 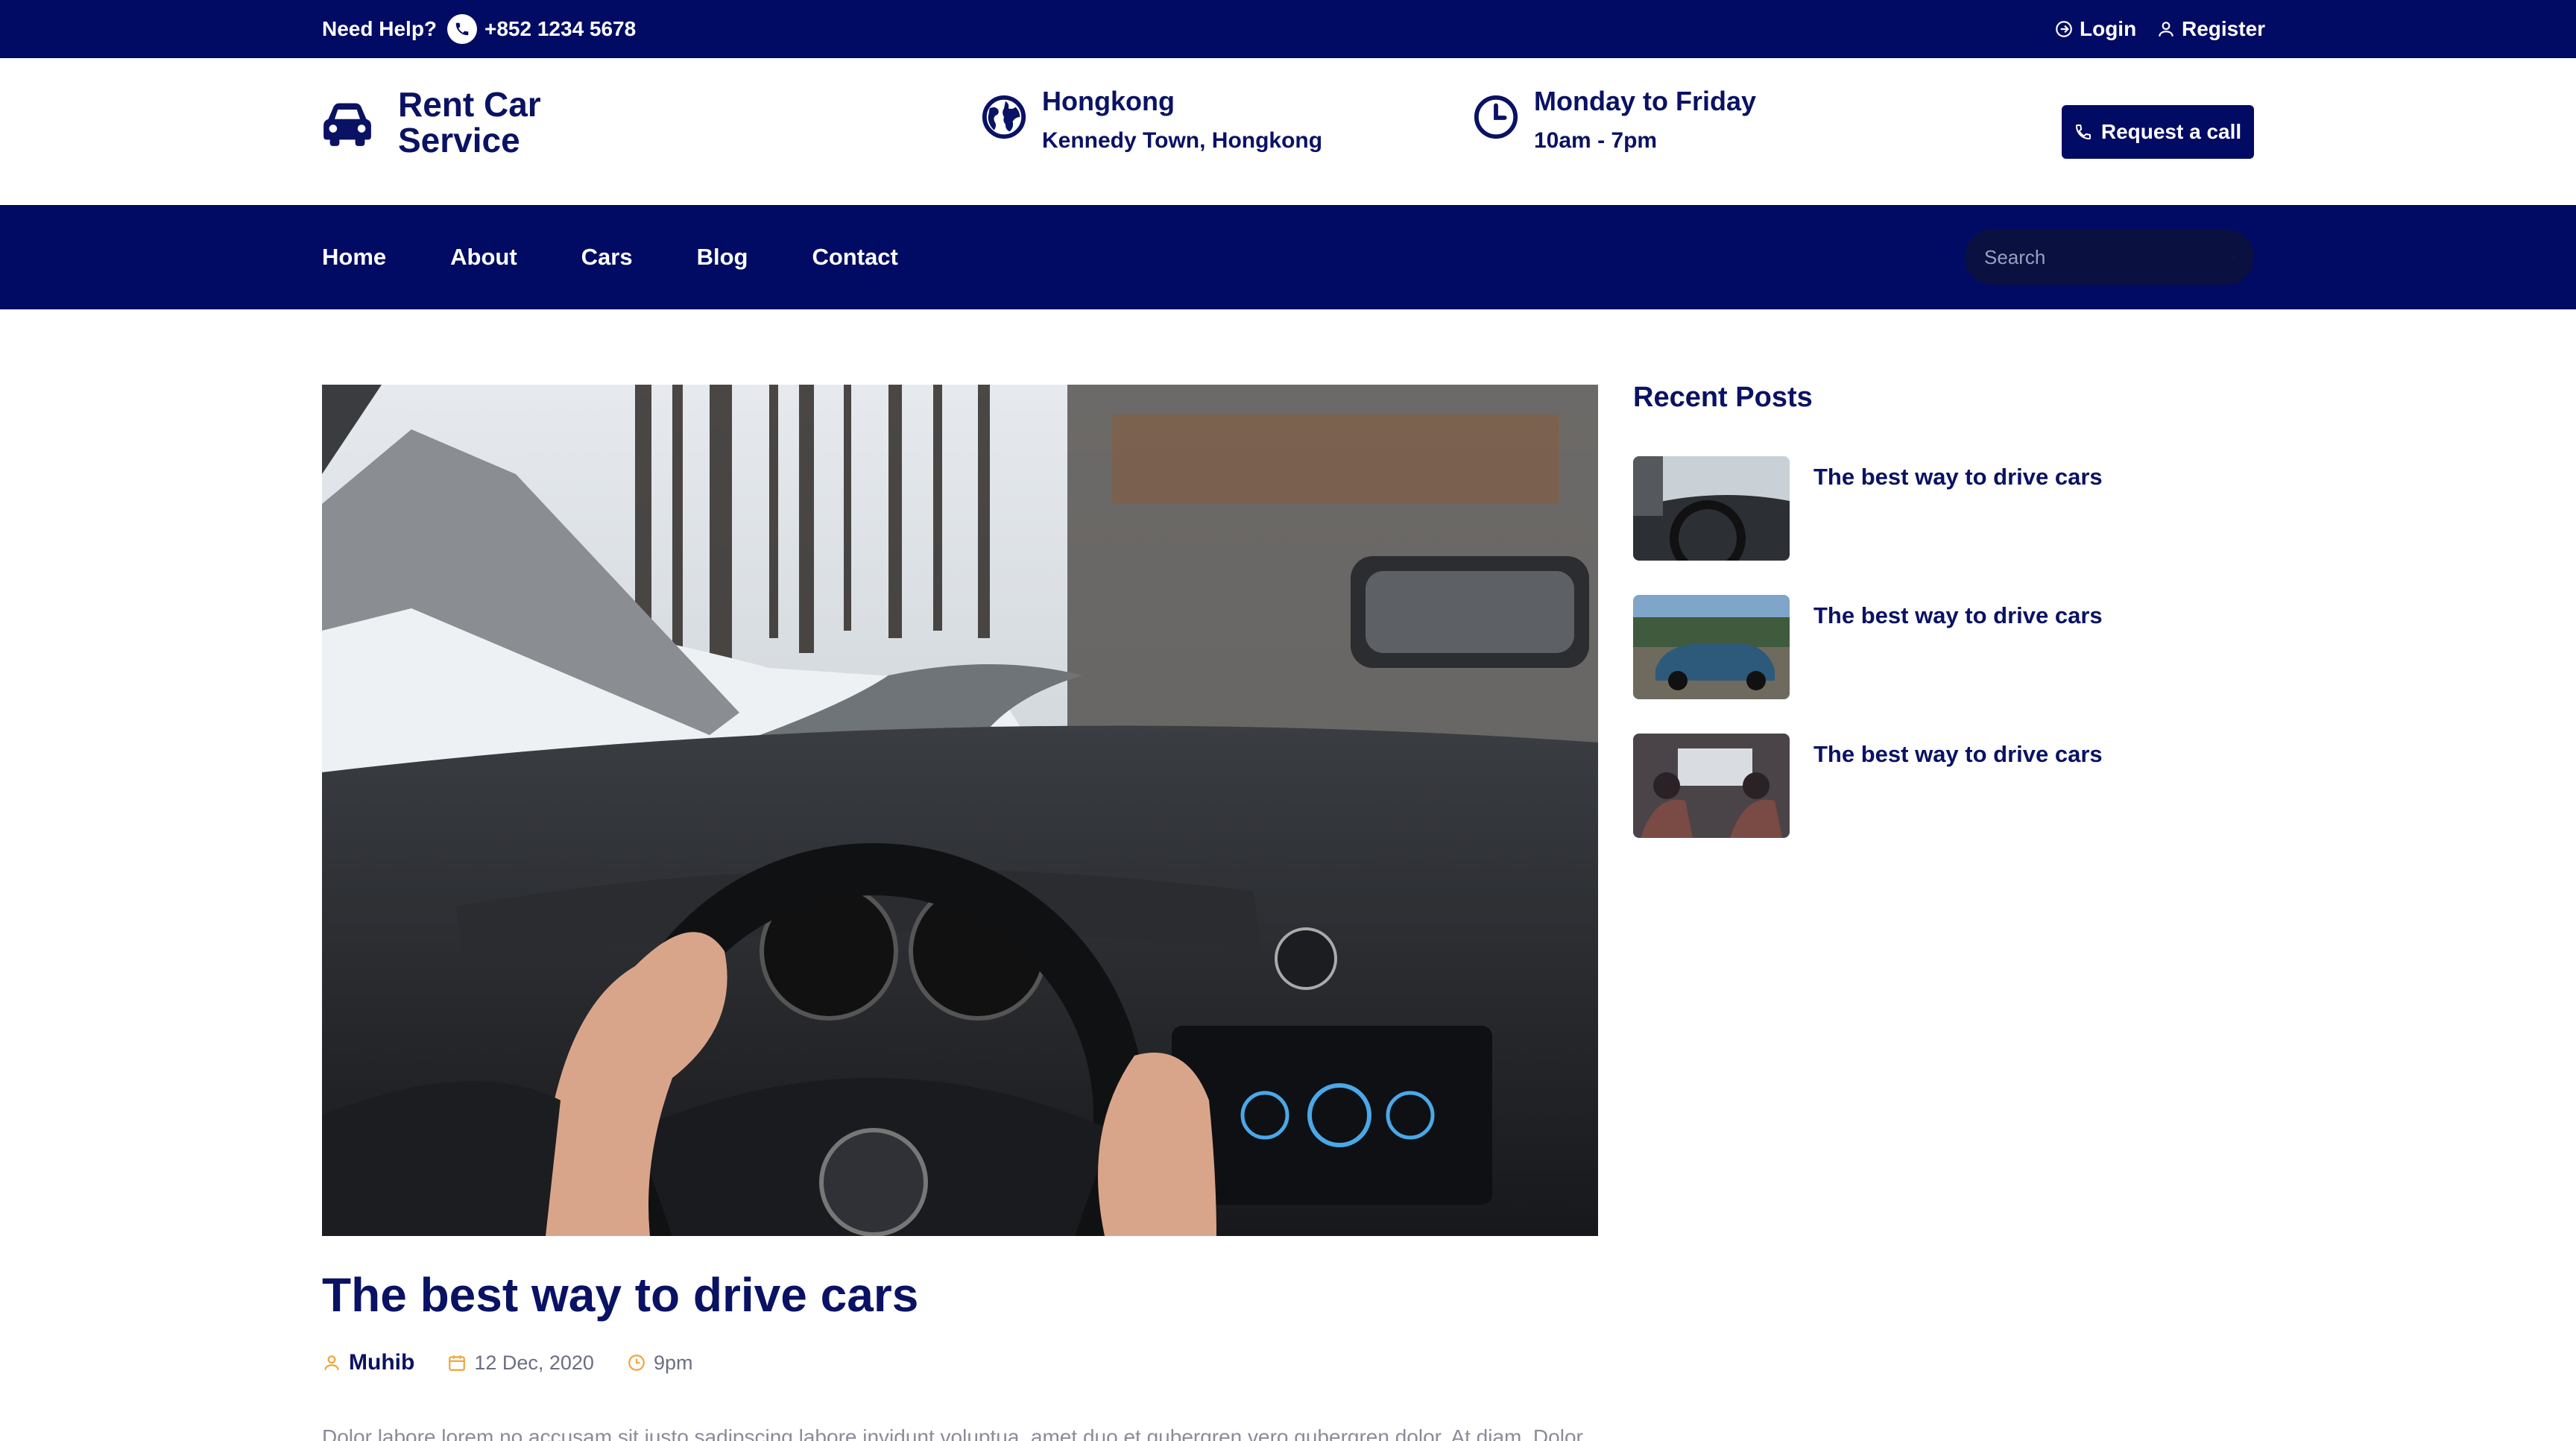 I want to click on main-nav: Home About Cars Blog Contact, so click(x=1288, y=257).